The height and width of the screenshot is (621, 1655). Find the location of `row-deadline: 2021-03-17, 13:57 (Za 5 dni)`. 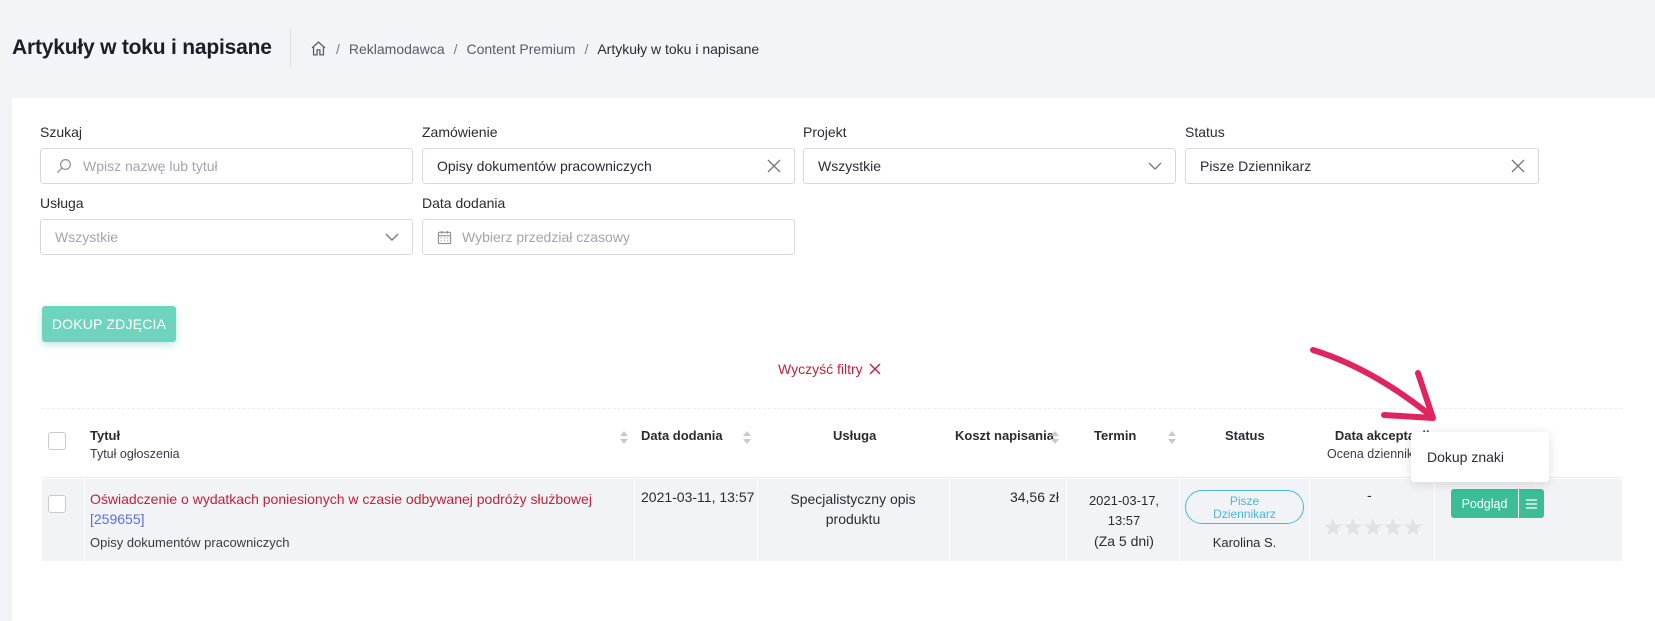

row-deadline: 2021-03-17, 13:57 (Za 5 dni) is located at coordinates (1124, 521).